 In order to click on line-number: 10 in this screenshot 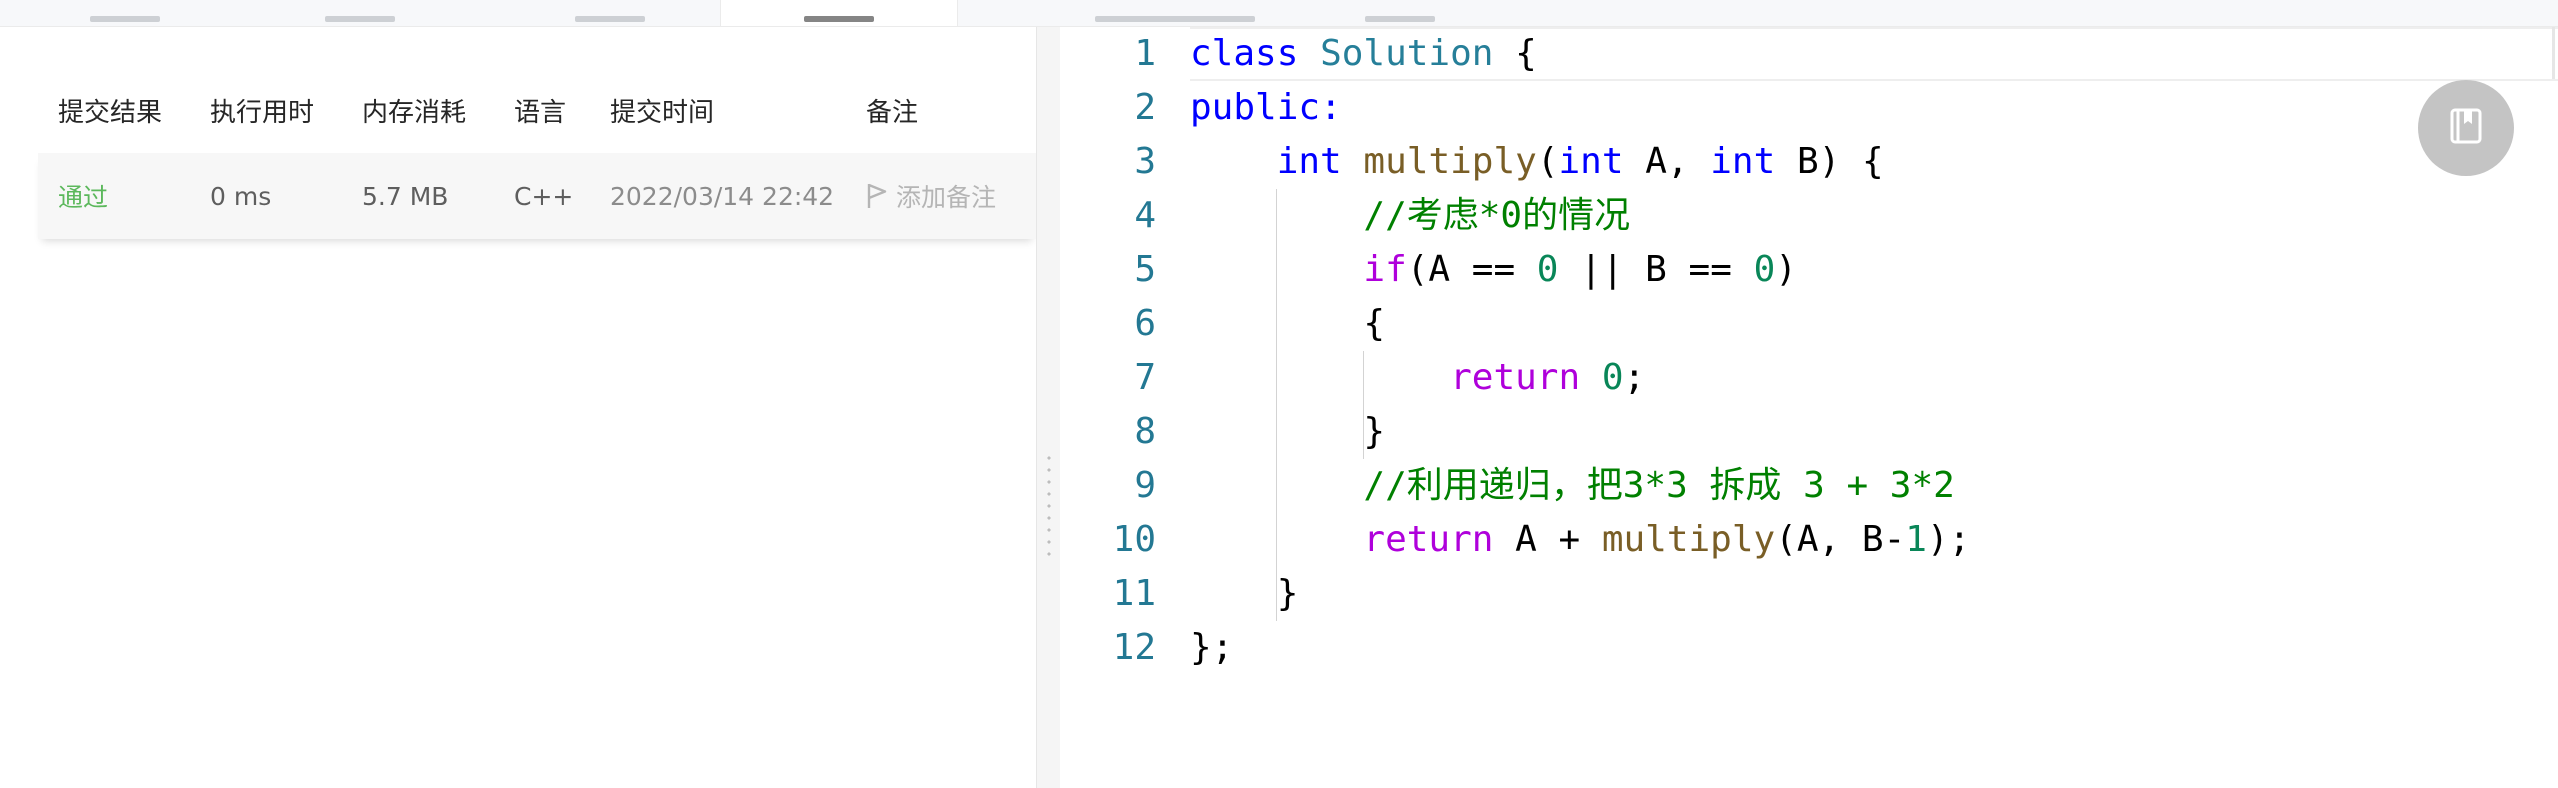, I will do `click(1134, 539)`.